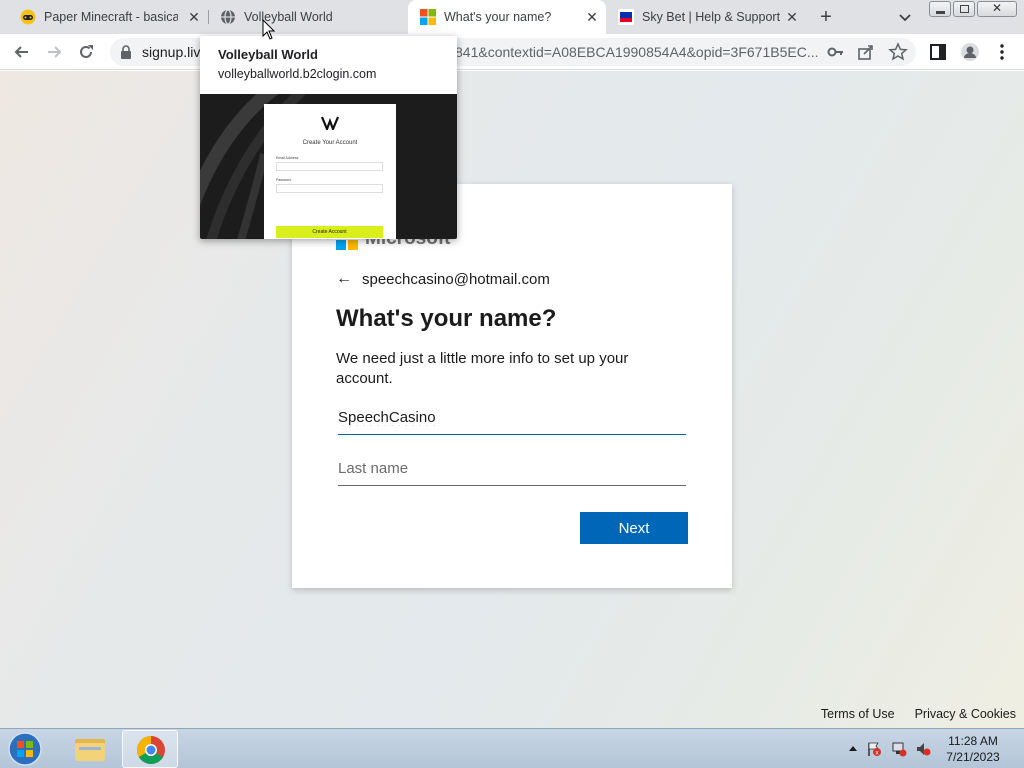 The image size is (1024, 768). I want to click on taskbar-chrome, so click(150, 749).